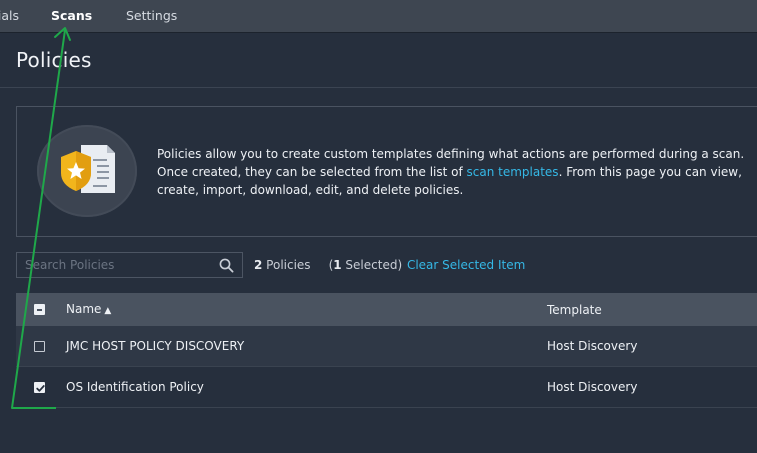  What do you see at coordinates (286, 265) in the screenshot?
I see `policy-total-label: Policies` at bounding box center [286, 265].